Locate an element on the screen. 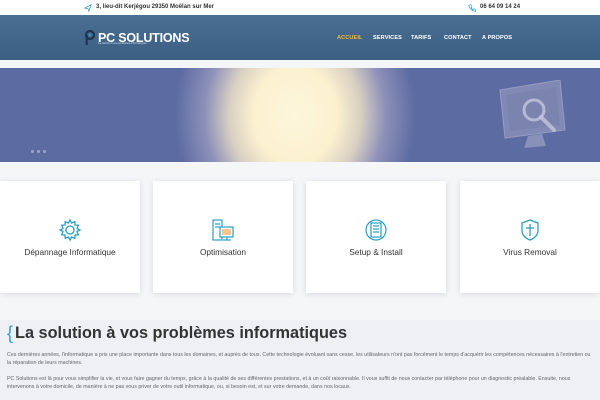  service-card-virus: Virus Removal is located at coordinates (530, 237).